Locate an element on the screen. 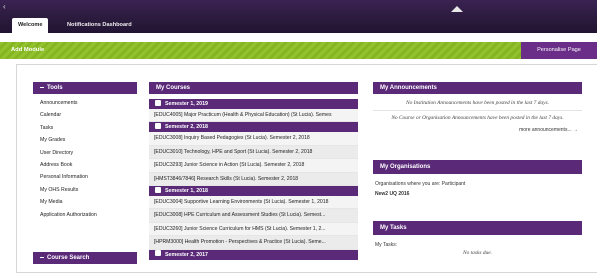  courses-title: My Courses is located at coordinates (173, 88).